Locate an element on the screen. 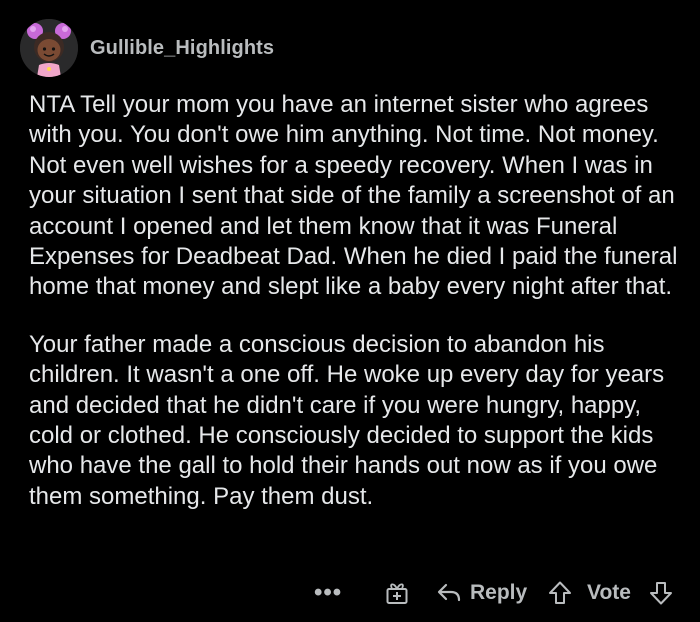 The width and height of the screenshot is (700, 622). avatar is located at coordinates (49, 48).